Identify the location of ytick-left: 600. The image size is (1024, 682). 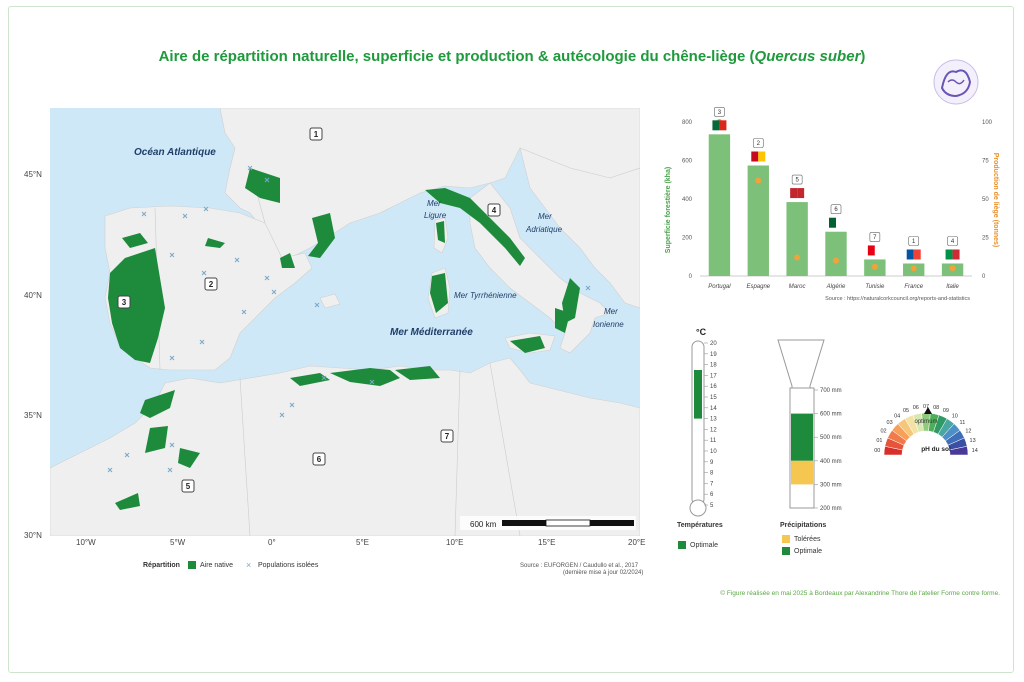
(687, 162).